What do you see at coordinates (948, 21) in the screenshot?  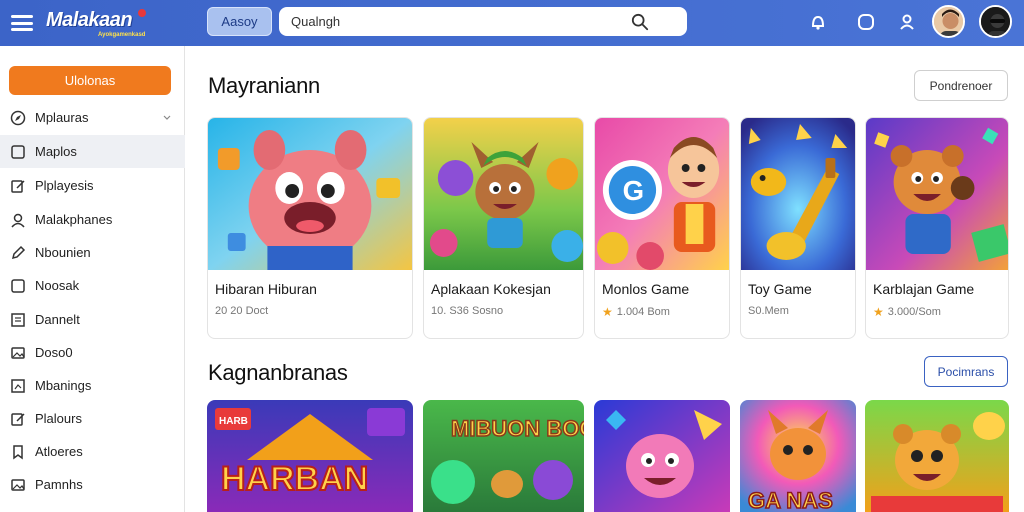 I see `avatar` at bounding box center [948, 21].